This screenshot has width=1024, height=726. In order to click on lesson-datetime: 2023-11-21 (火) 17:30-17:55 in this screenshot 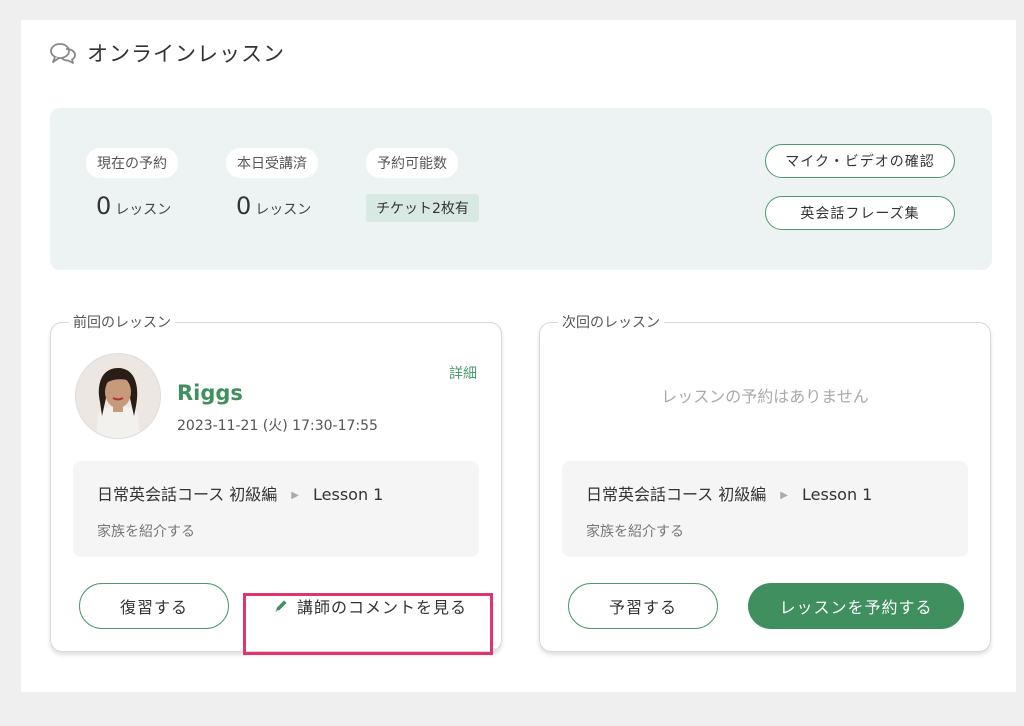, I will do `click(277, 426)`.